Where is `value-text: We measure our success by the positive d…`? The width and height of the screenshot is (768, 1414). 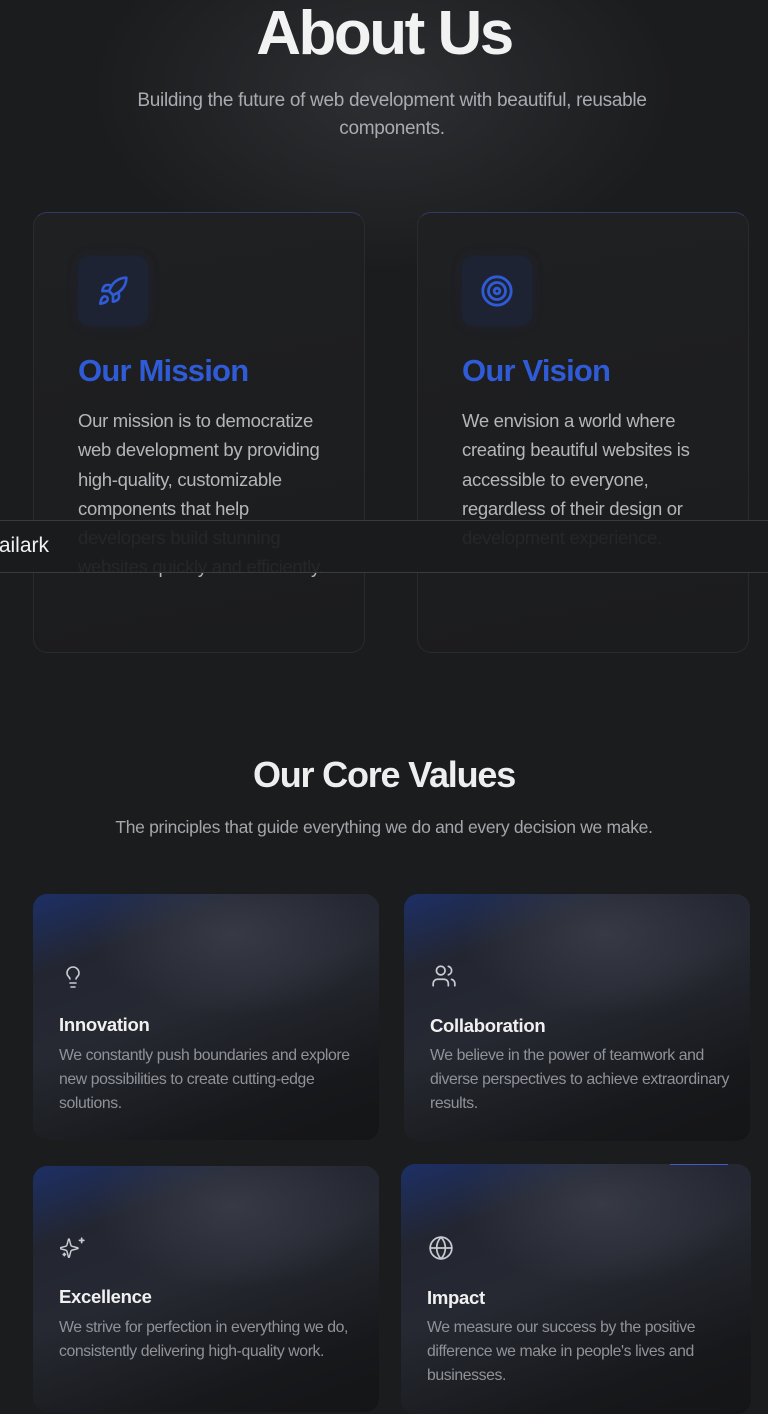
value-text: We measure our success by the positive d… is located at coordinates (561, 1351).